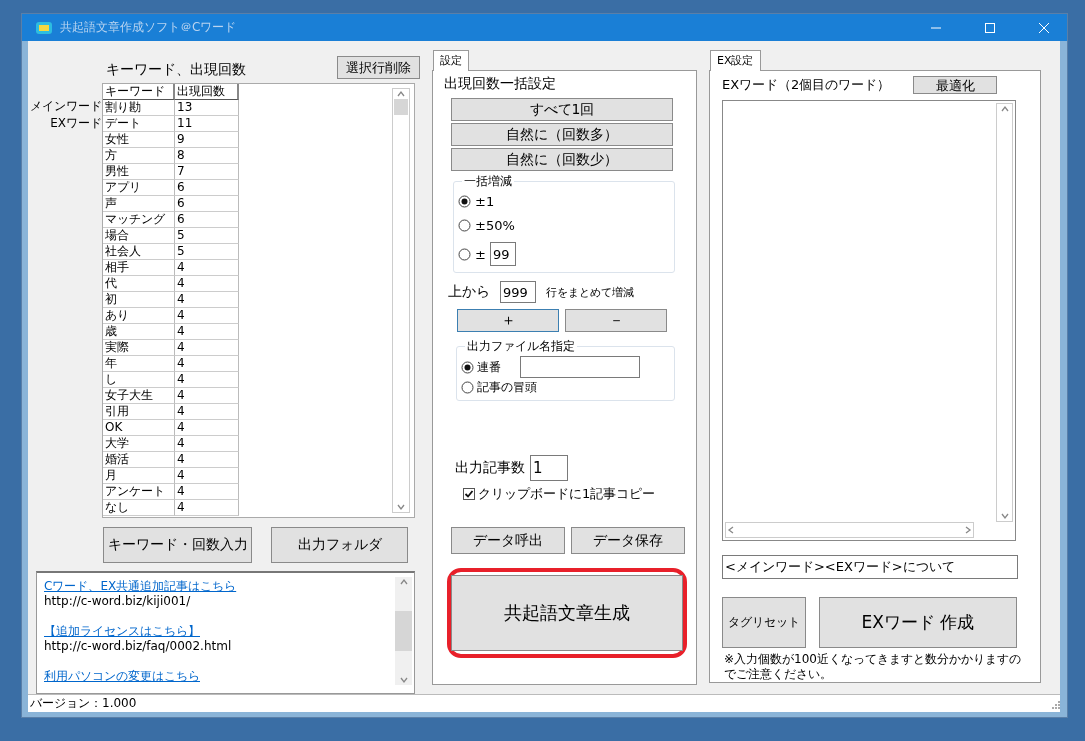  What do you see at coordinates (139, 348) in the screenshot?
I see `table-cell: 実際` at bounding box center [139, 348].